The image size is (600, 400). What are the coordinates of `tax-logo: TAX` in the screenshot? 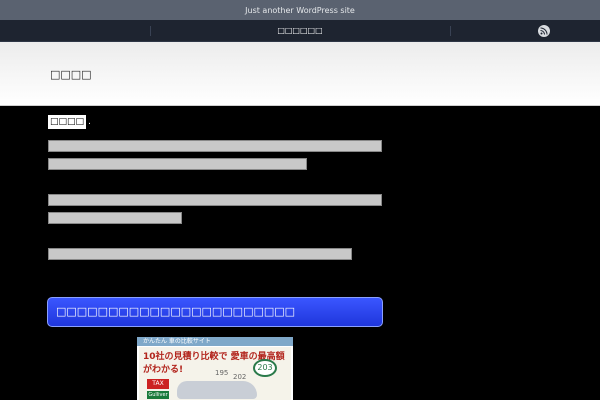 It's located at (158, 384).